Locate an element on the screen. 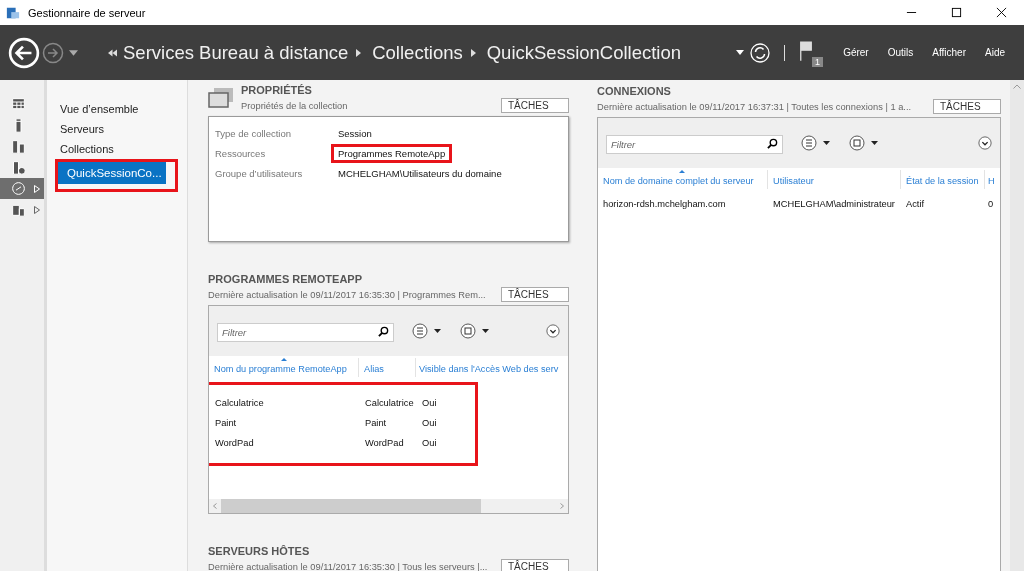 This screenshot has height=571, width=1024. properties-icon is located at coordinates (221, 98).